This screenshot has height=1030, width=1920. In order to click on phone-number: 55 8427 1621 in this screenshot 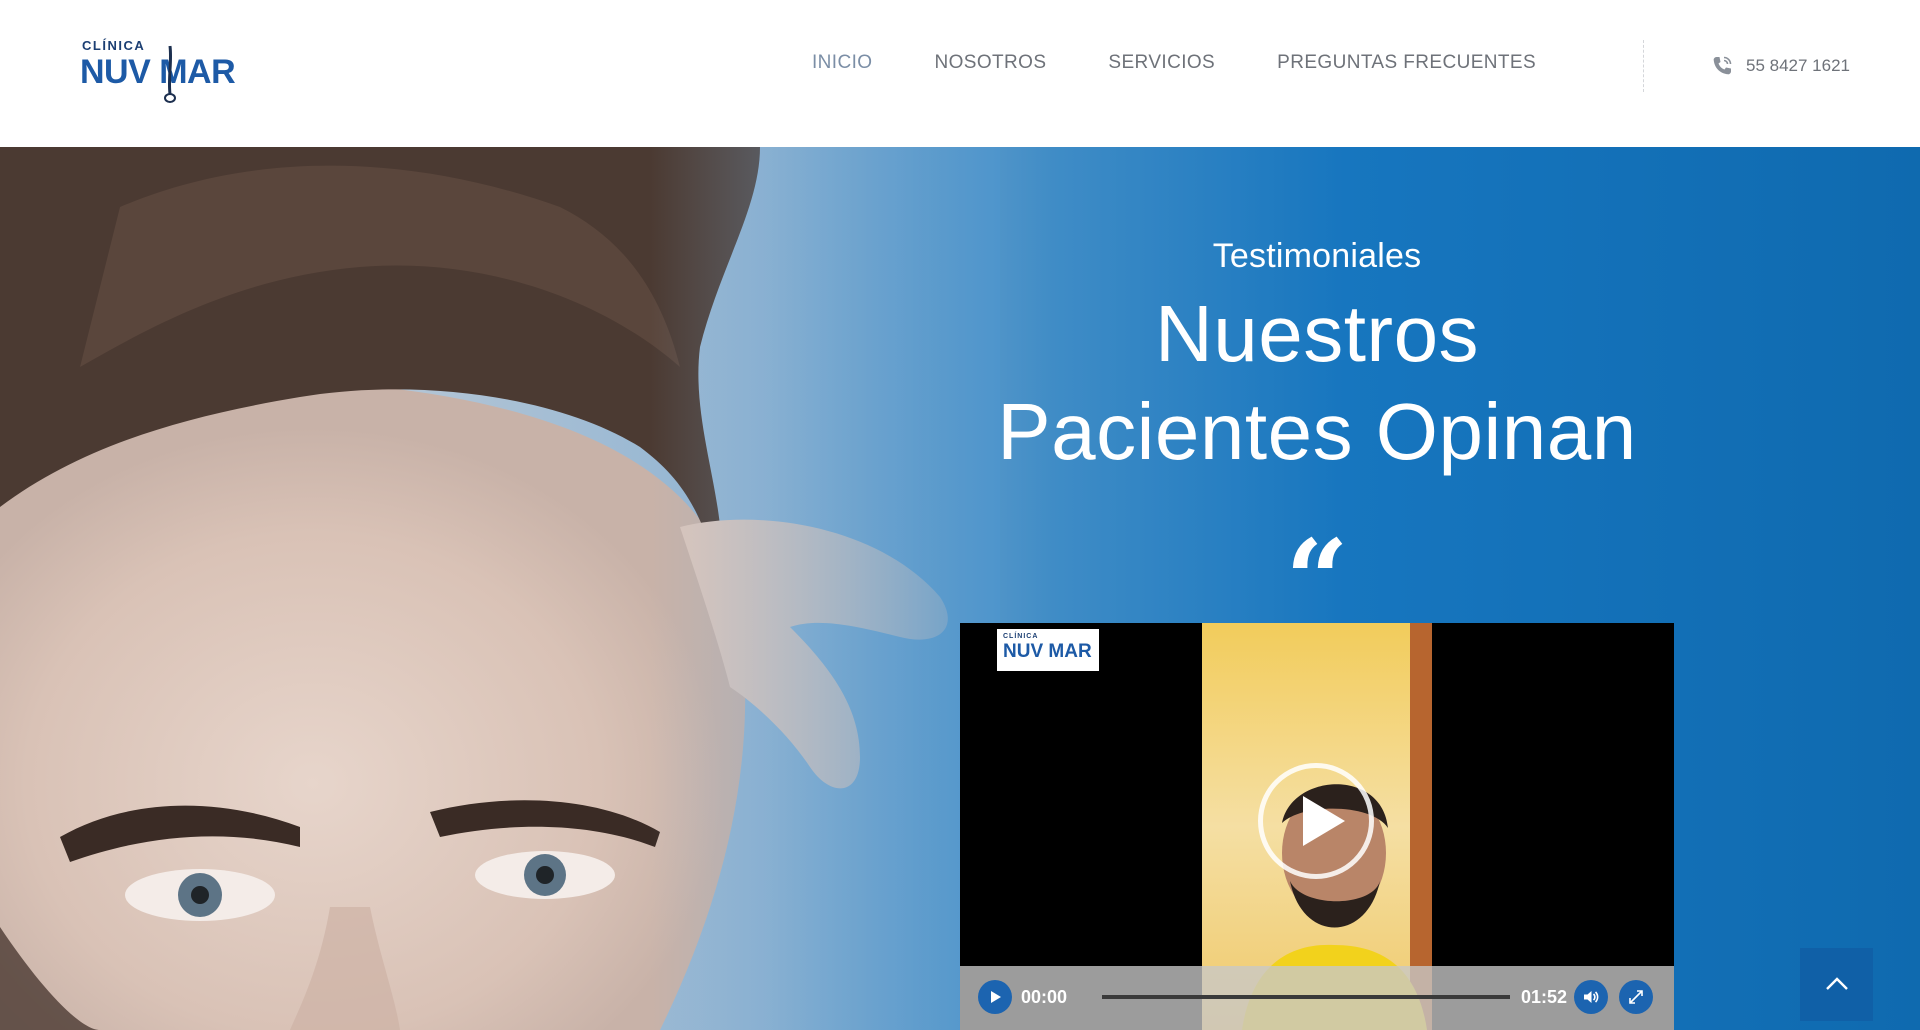, I will do `click(1798, 65)`.